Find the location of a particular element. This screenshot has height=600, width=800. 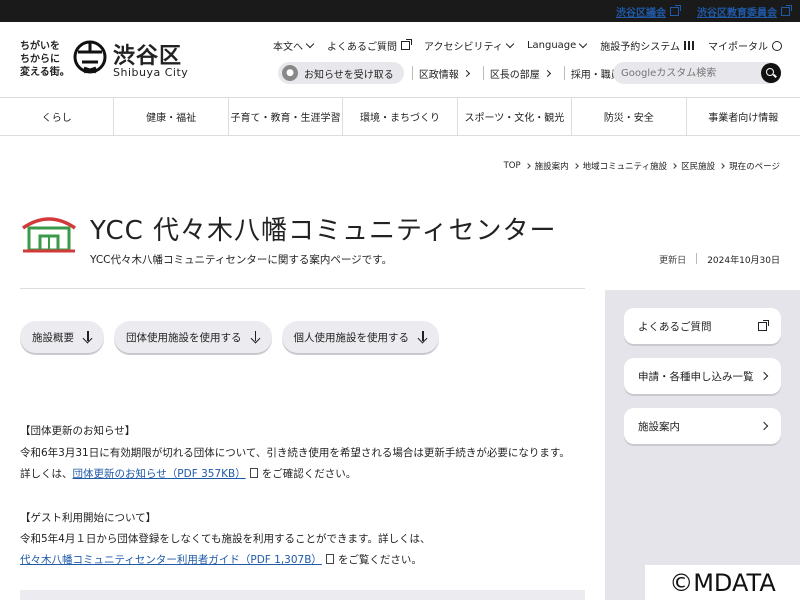

breadcrumb-community: 地域コミュニティ施設 is located at coordinates (625, 166).